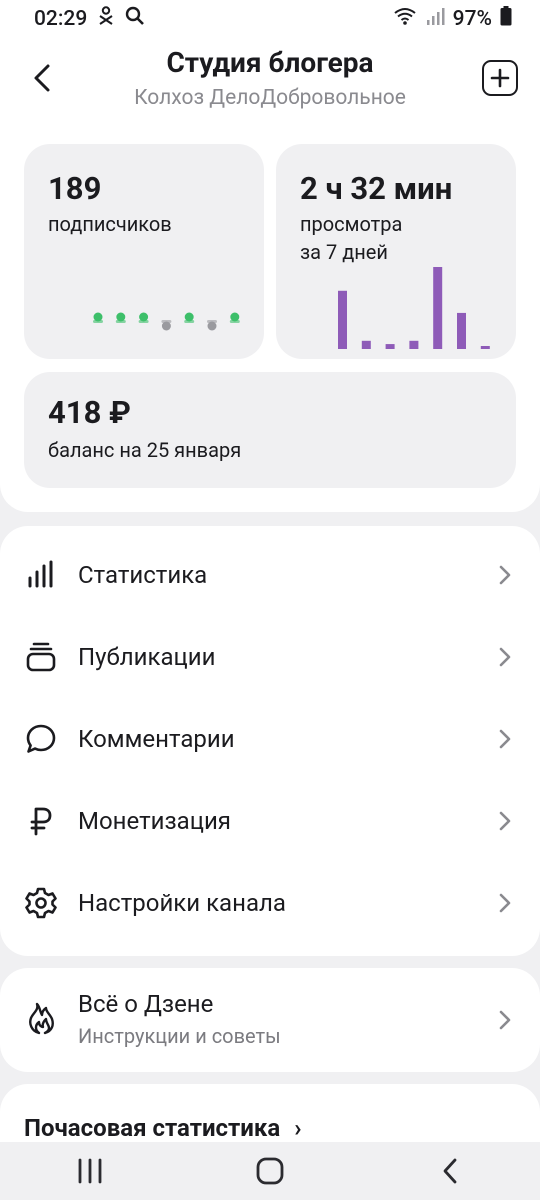 The image size is (540, 1200). What do you see at coordinates (270, 19) in the screenshot?
I see `status-bar: 02:29 97%` at bounding box center [270, 19].